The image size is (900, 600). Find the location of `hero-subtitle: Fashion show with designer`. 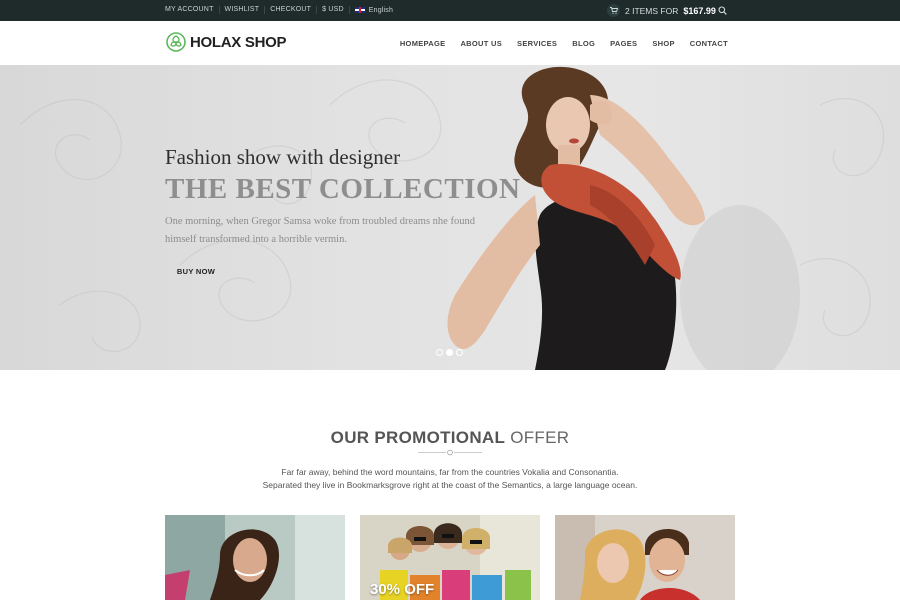

hero-subtitle: Fashion show with designer is located at coordinates (283, 157).